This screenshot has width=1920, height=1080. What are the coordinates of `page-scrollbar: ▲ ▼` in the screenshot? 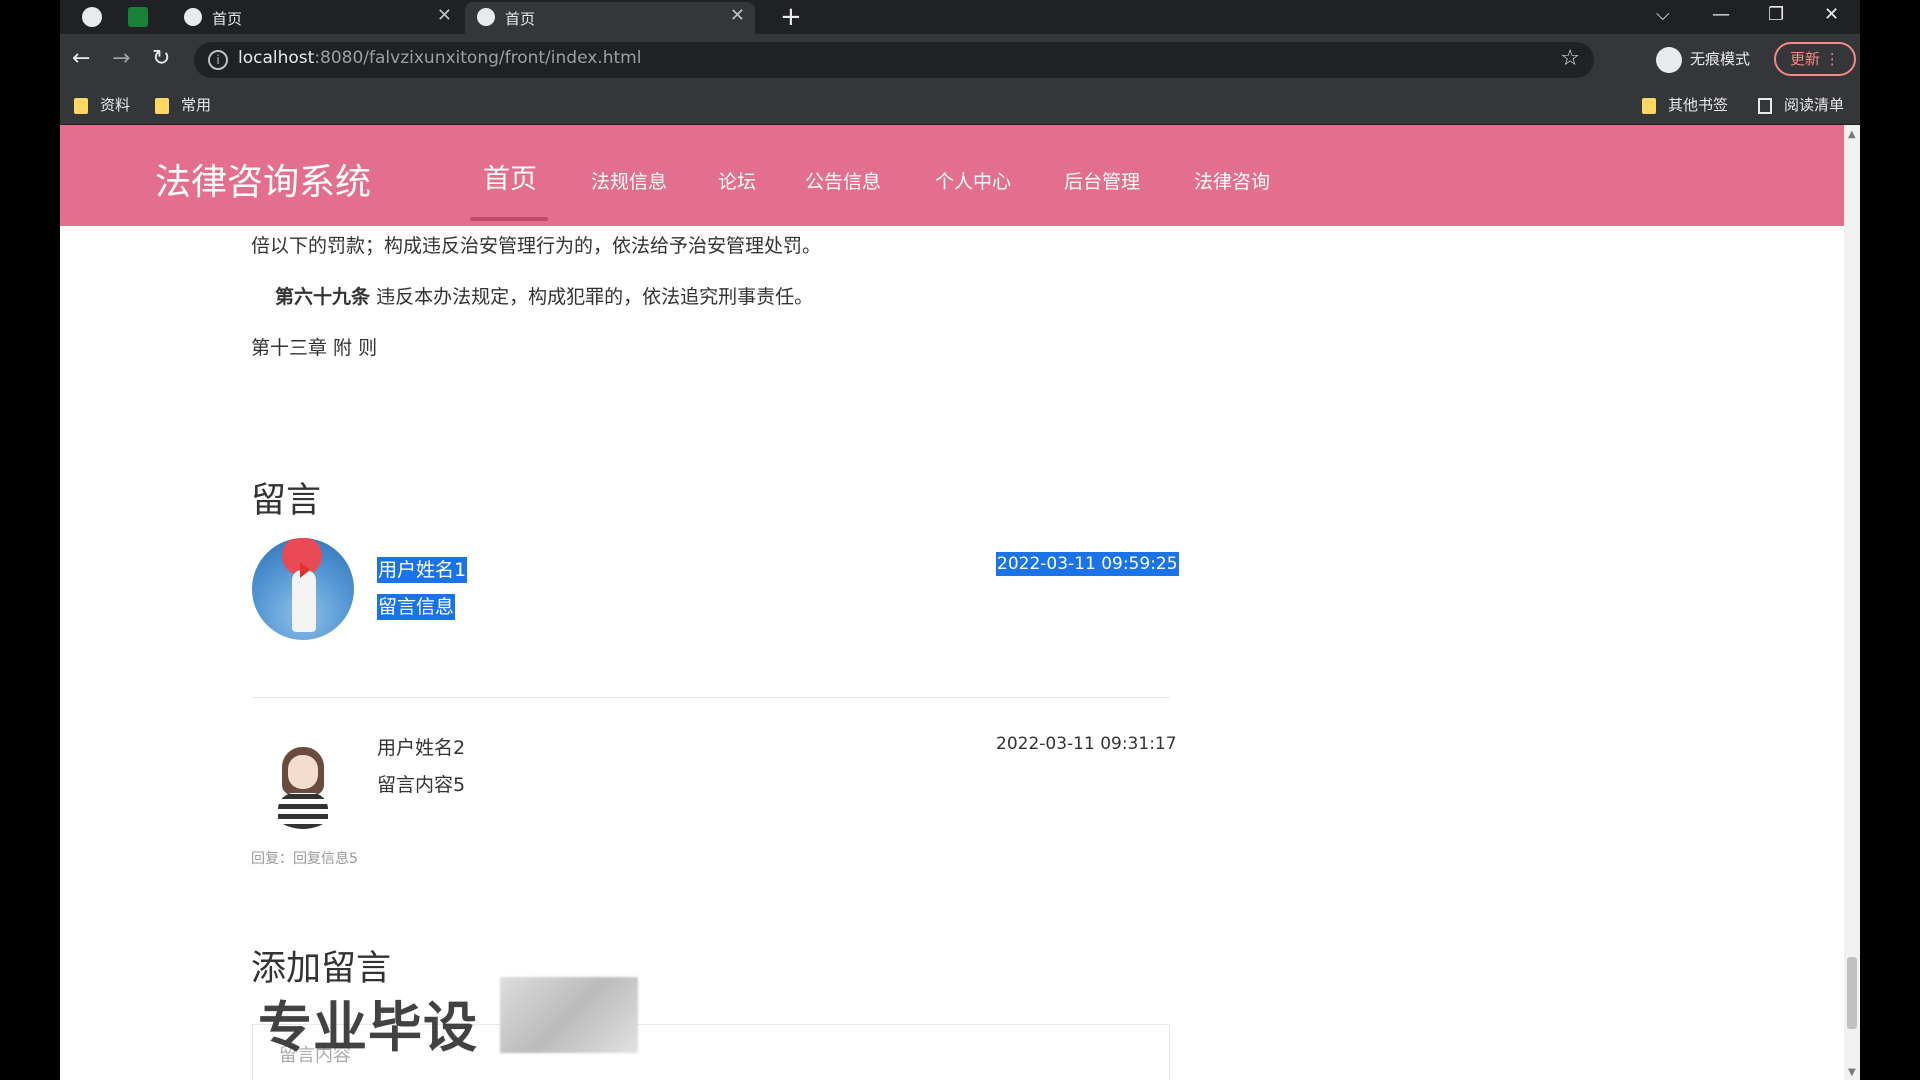 It's located at (1852, 602).